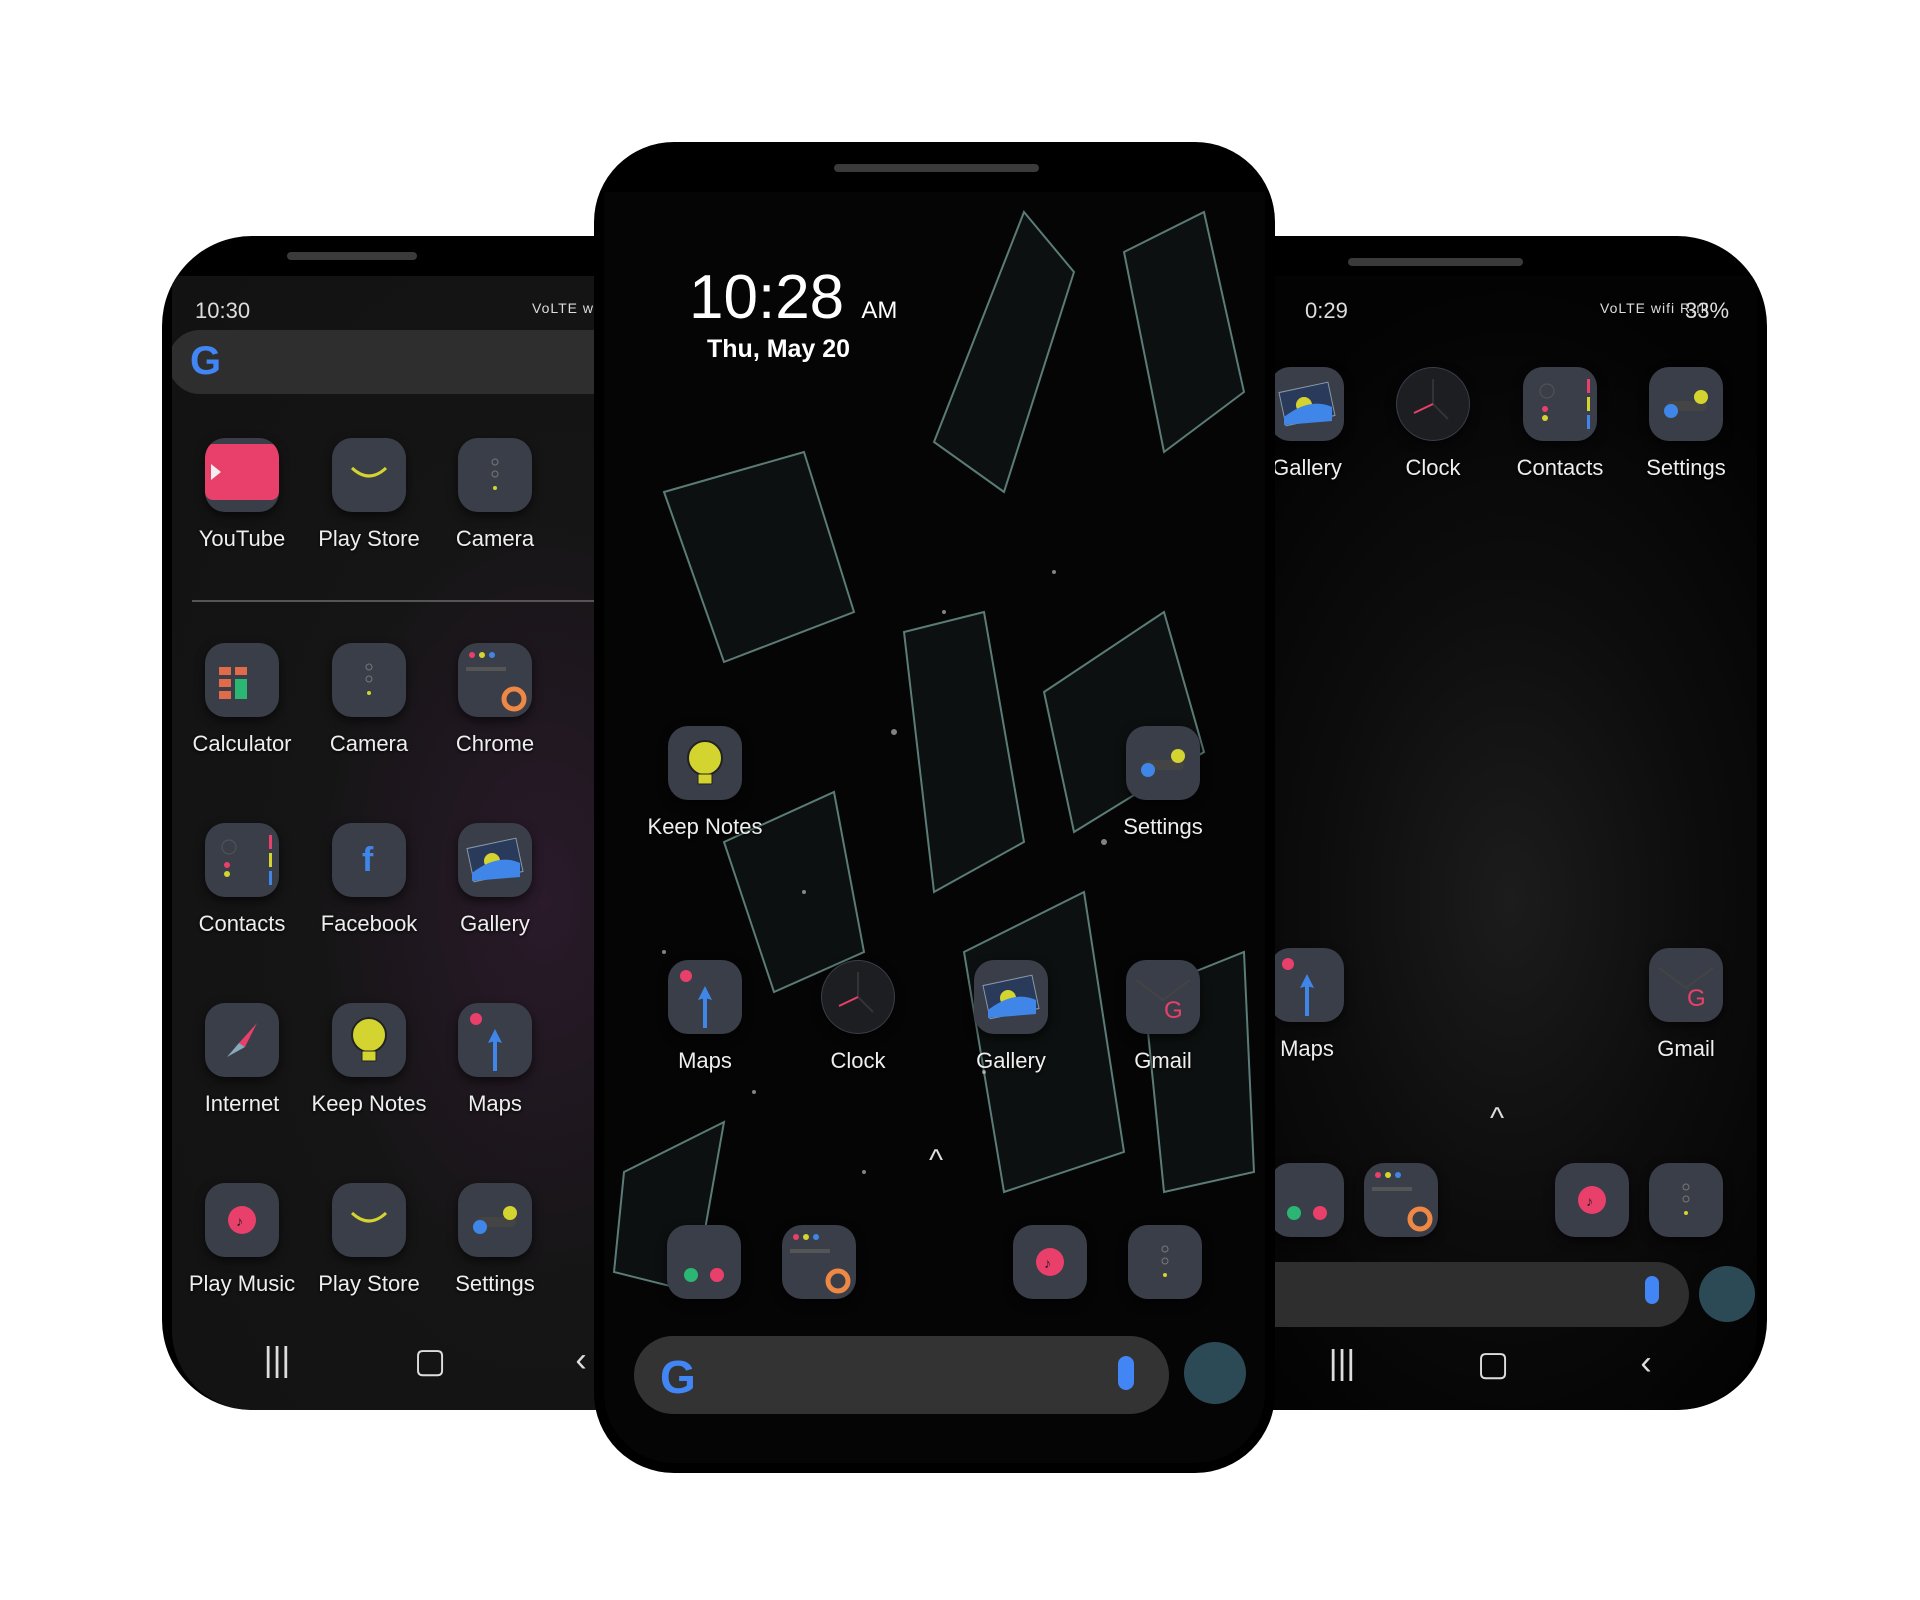  What do you see at coordinates (779, 349) in the screenshot?
I see `date-text: Thu, May 20` at bounding box center [779, 349].